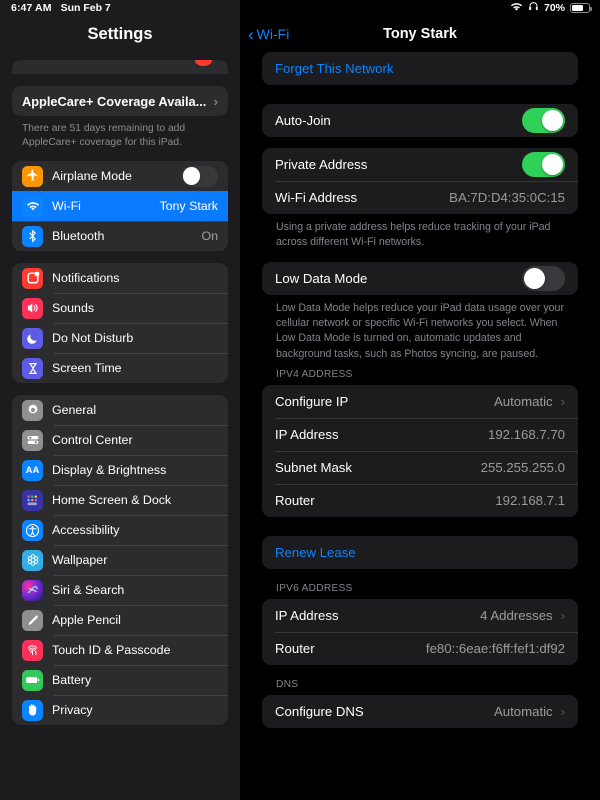 The image size is (600, 800). Describe the element at coordinates (32, 530) in the screenshot. I see `accessibility-icon` at that location.